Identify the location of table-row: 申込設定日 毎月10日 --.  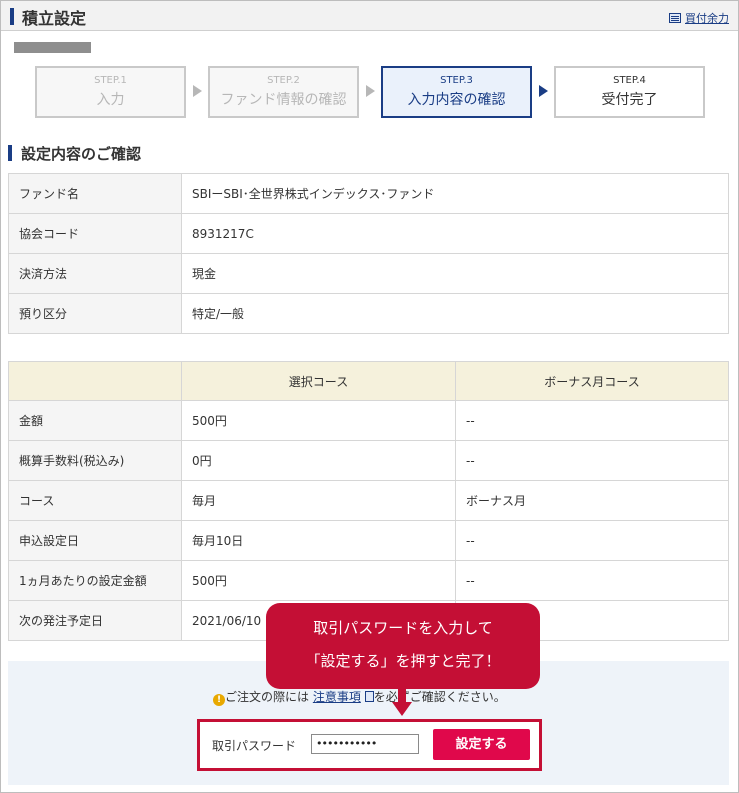
(368, 540).